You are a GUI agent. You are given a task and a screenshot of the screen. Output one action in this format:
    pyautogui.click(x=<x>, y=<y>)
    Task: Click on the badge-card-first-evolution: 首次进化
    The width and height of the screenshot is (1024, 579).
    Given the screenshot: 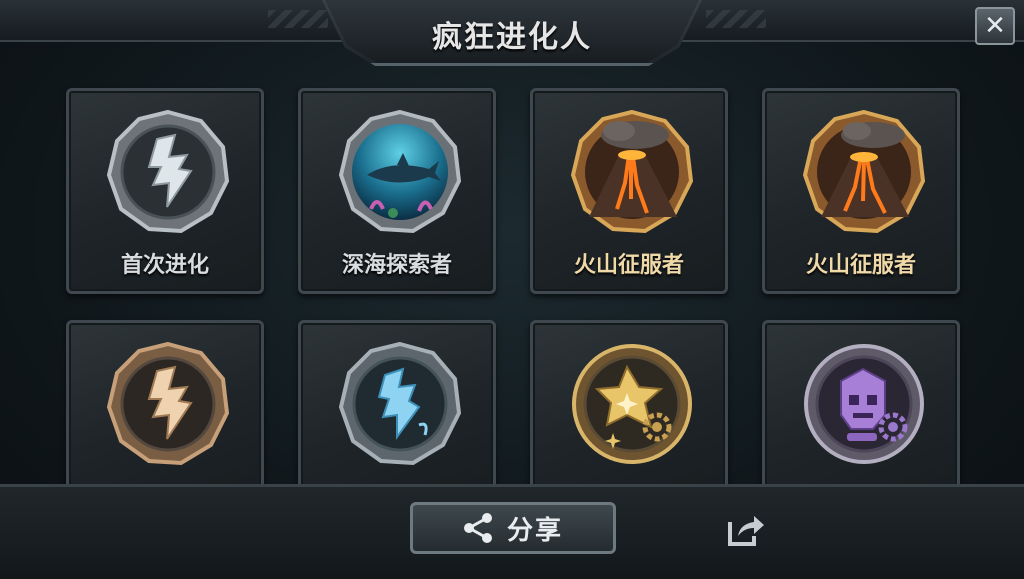 What is the action you would take?
    pyautogui.click(x=165, y=191)
    